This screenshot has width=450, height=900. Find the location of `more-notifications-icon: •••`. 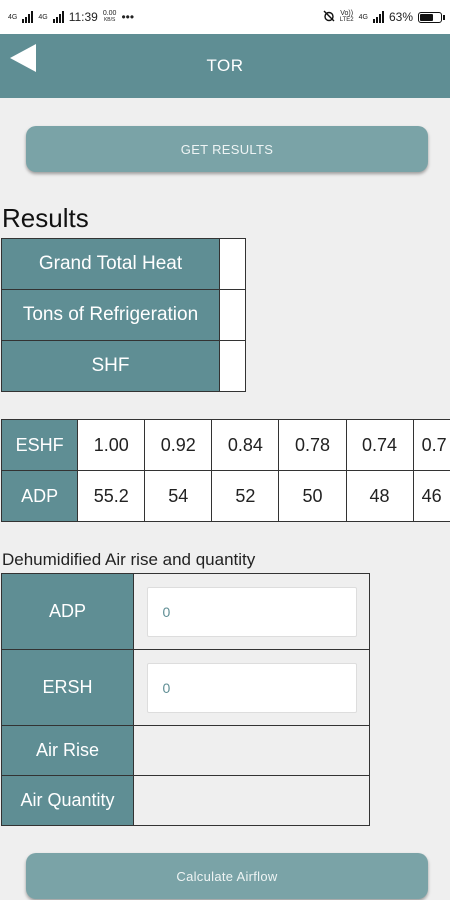

more-notifications-icon: ••• is located at coordinates (128, 17).